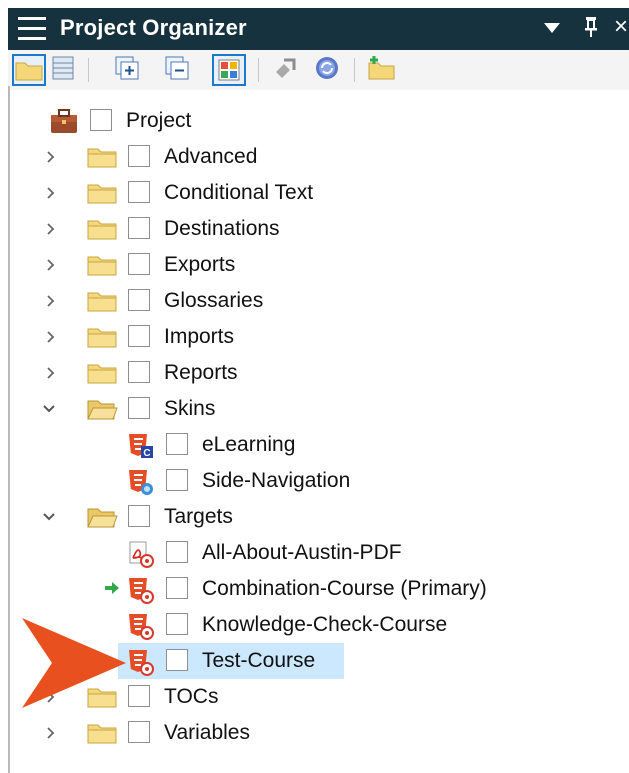 The image size is (629, 773). I want to click on tree-item-imports: Imports, so click(310, 337).